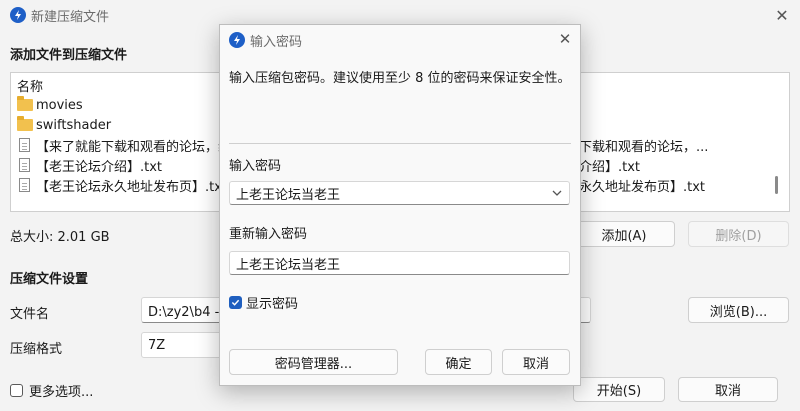 Image resolution: width=800 pixels, height=411 pixels. I want to click on dialog-description: 输入压缩包密码。建议使用至少 8 位的密码来保证安全性。, so click(400, 78).